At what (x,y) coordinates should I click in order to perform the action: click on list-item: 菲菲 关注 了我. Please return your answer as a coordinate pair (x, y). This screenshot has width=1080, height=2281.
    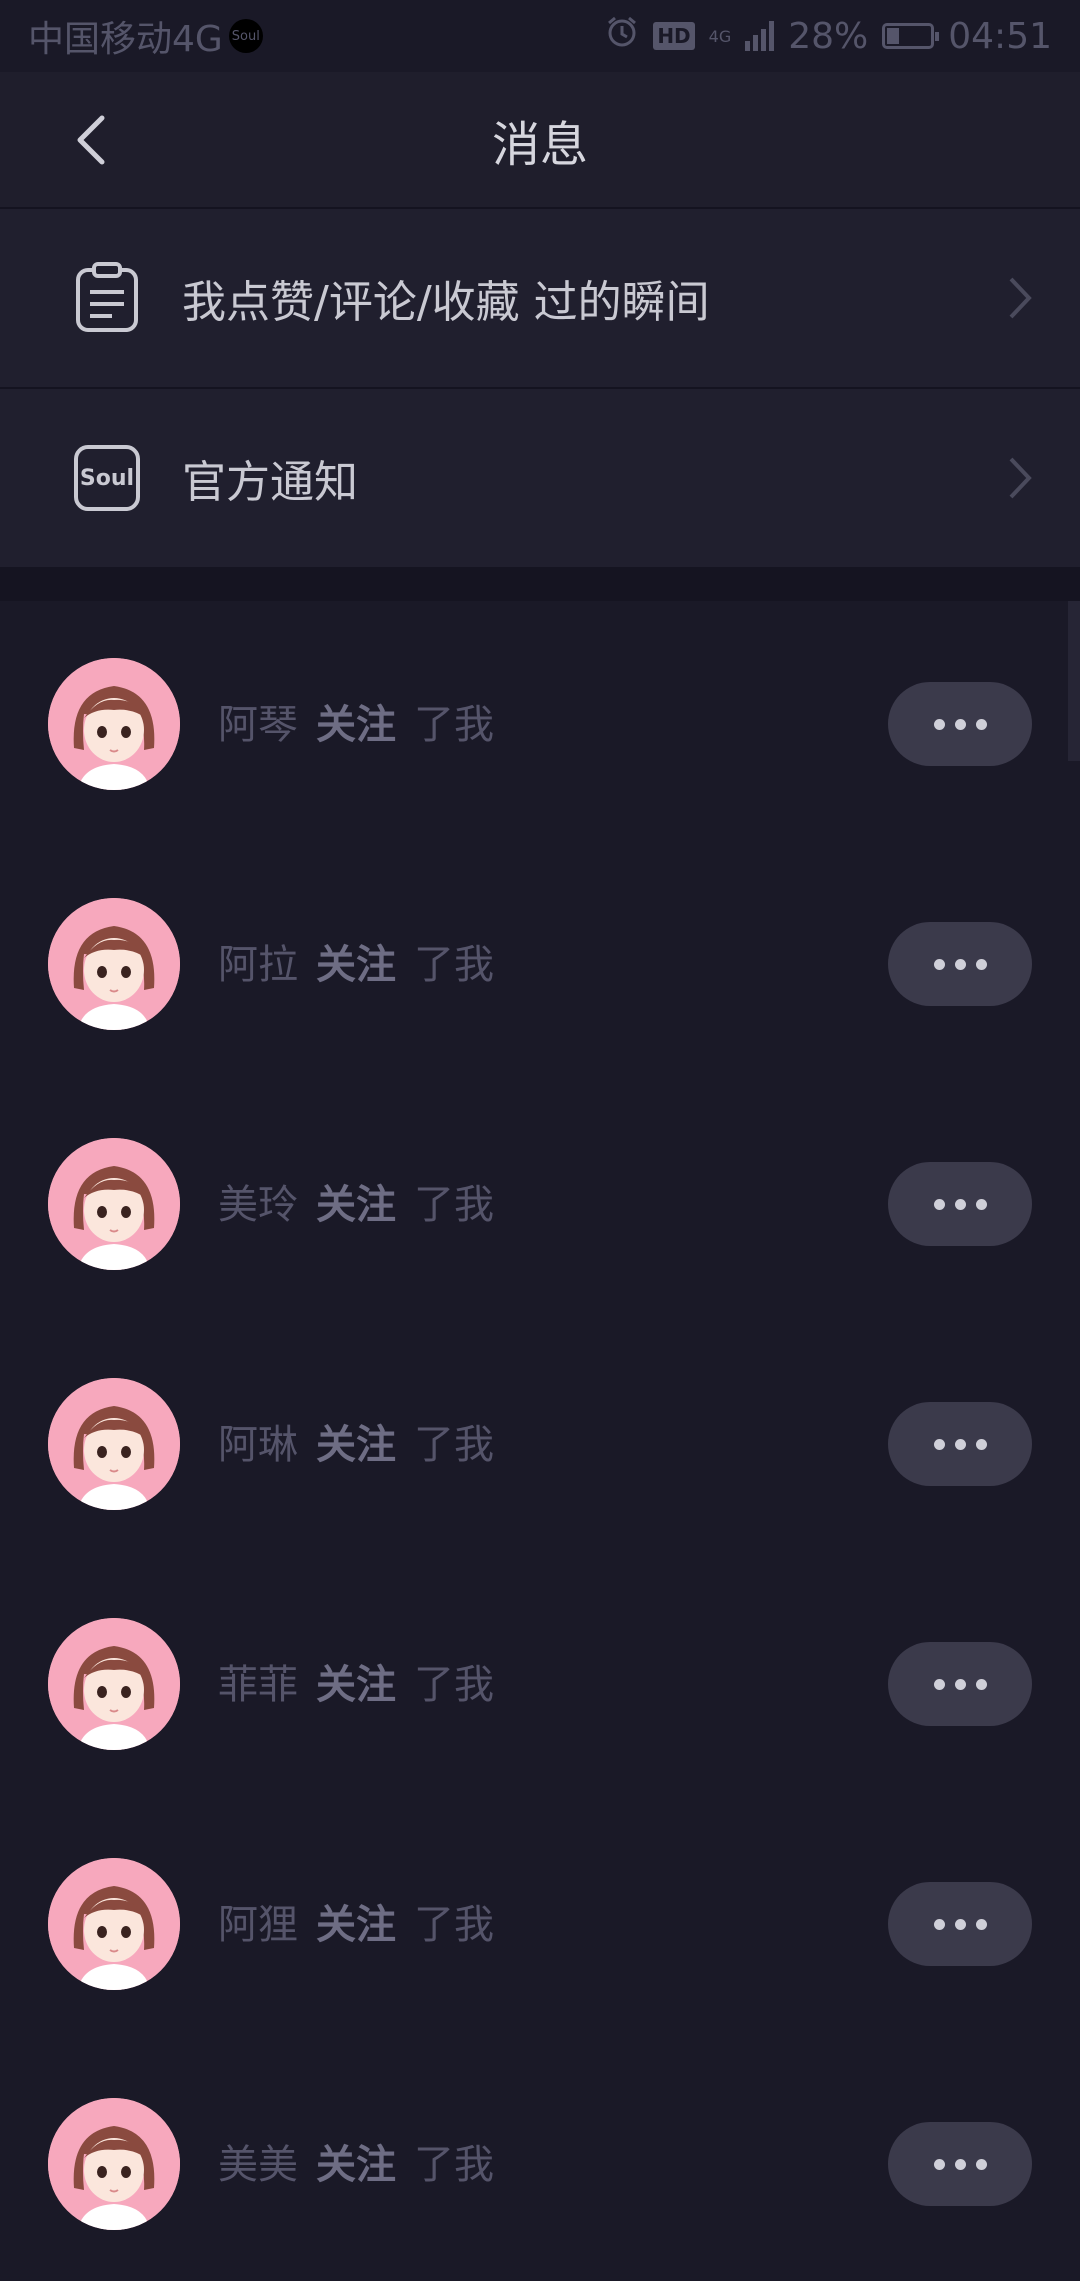
    Looking at the image, I should click on (540, 1681).